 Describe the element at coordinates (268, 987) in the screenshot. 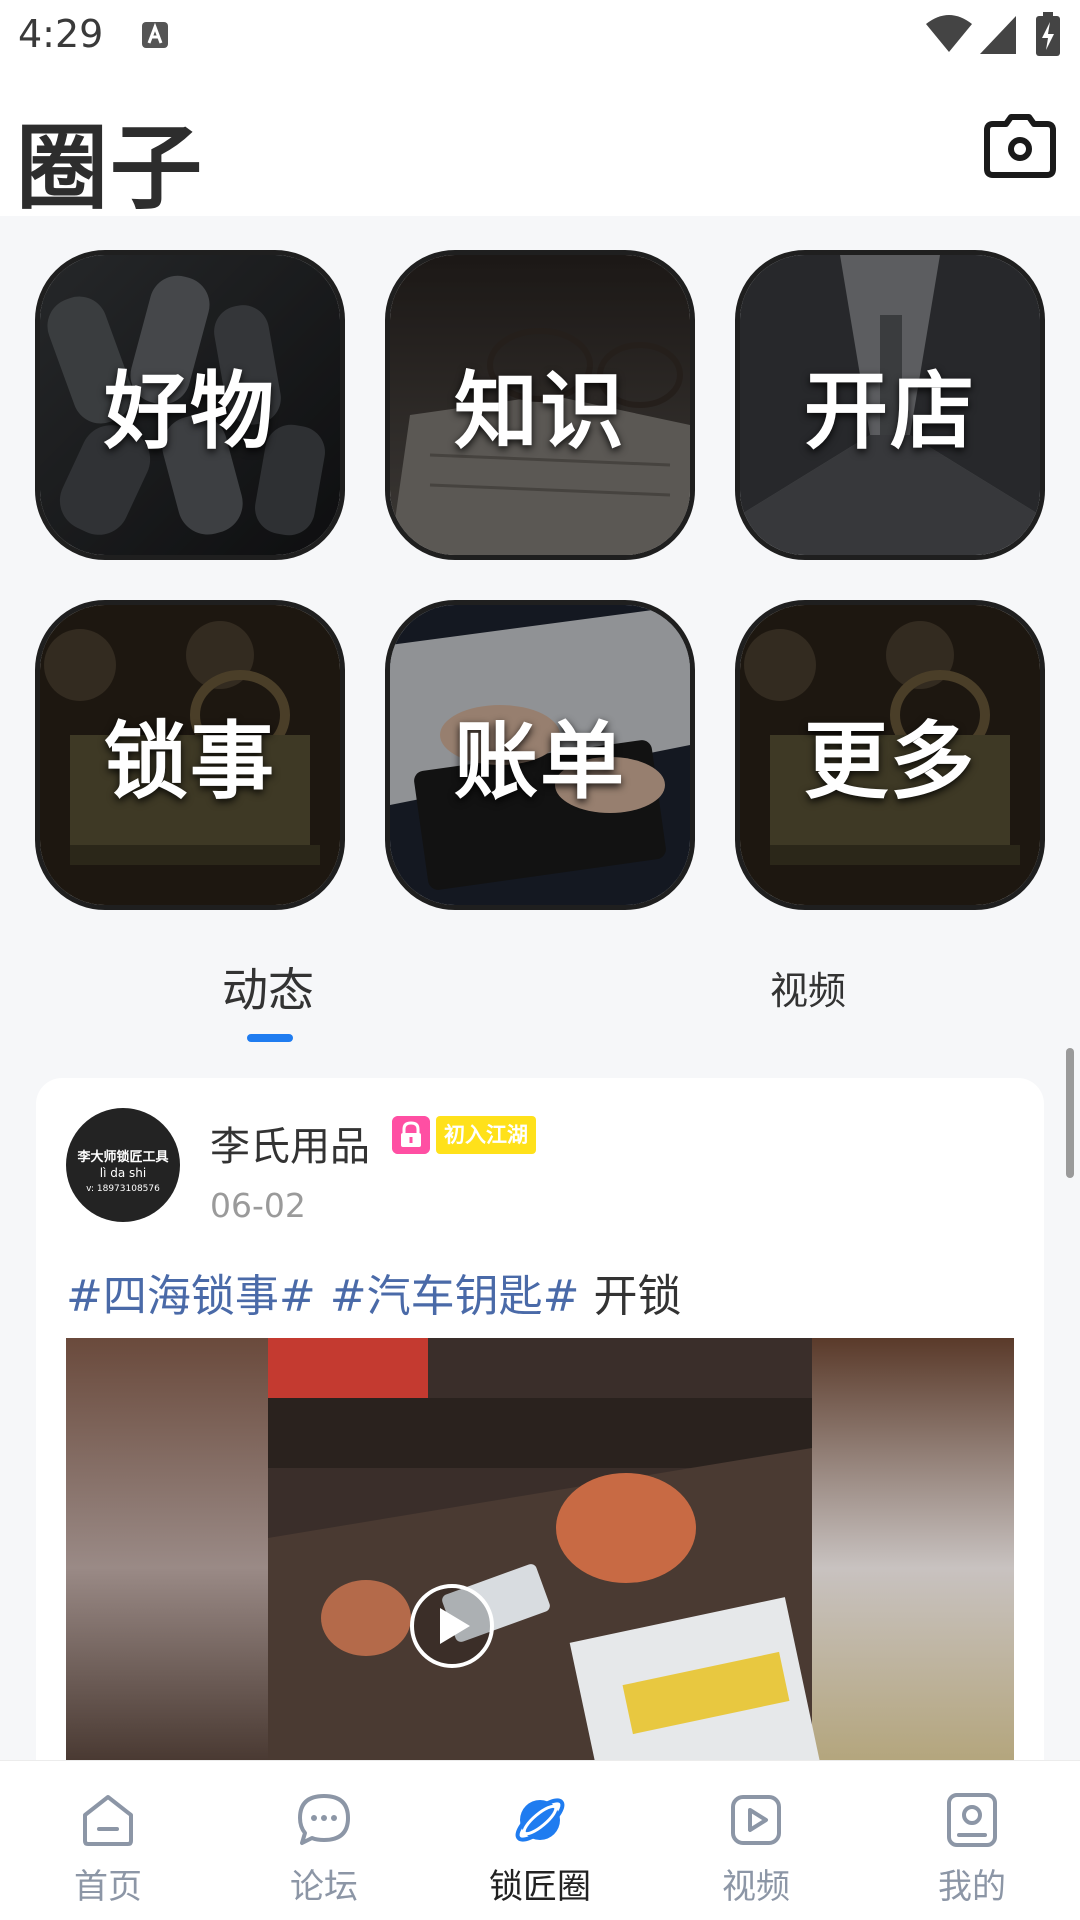

I see `tab-dynamics: 动态` at that location.